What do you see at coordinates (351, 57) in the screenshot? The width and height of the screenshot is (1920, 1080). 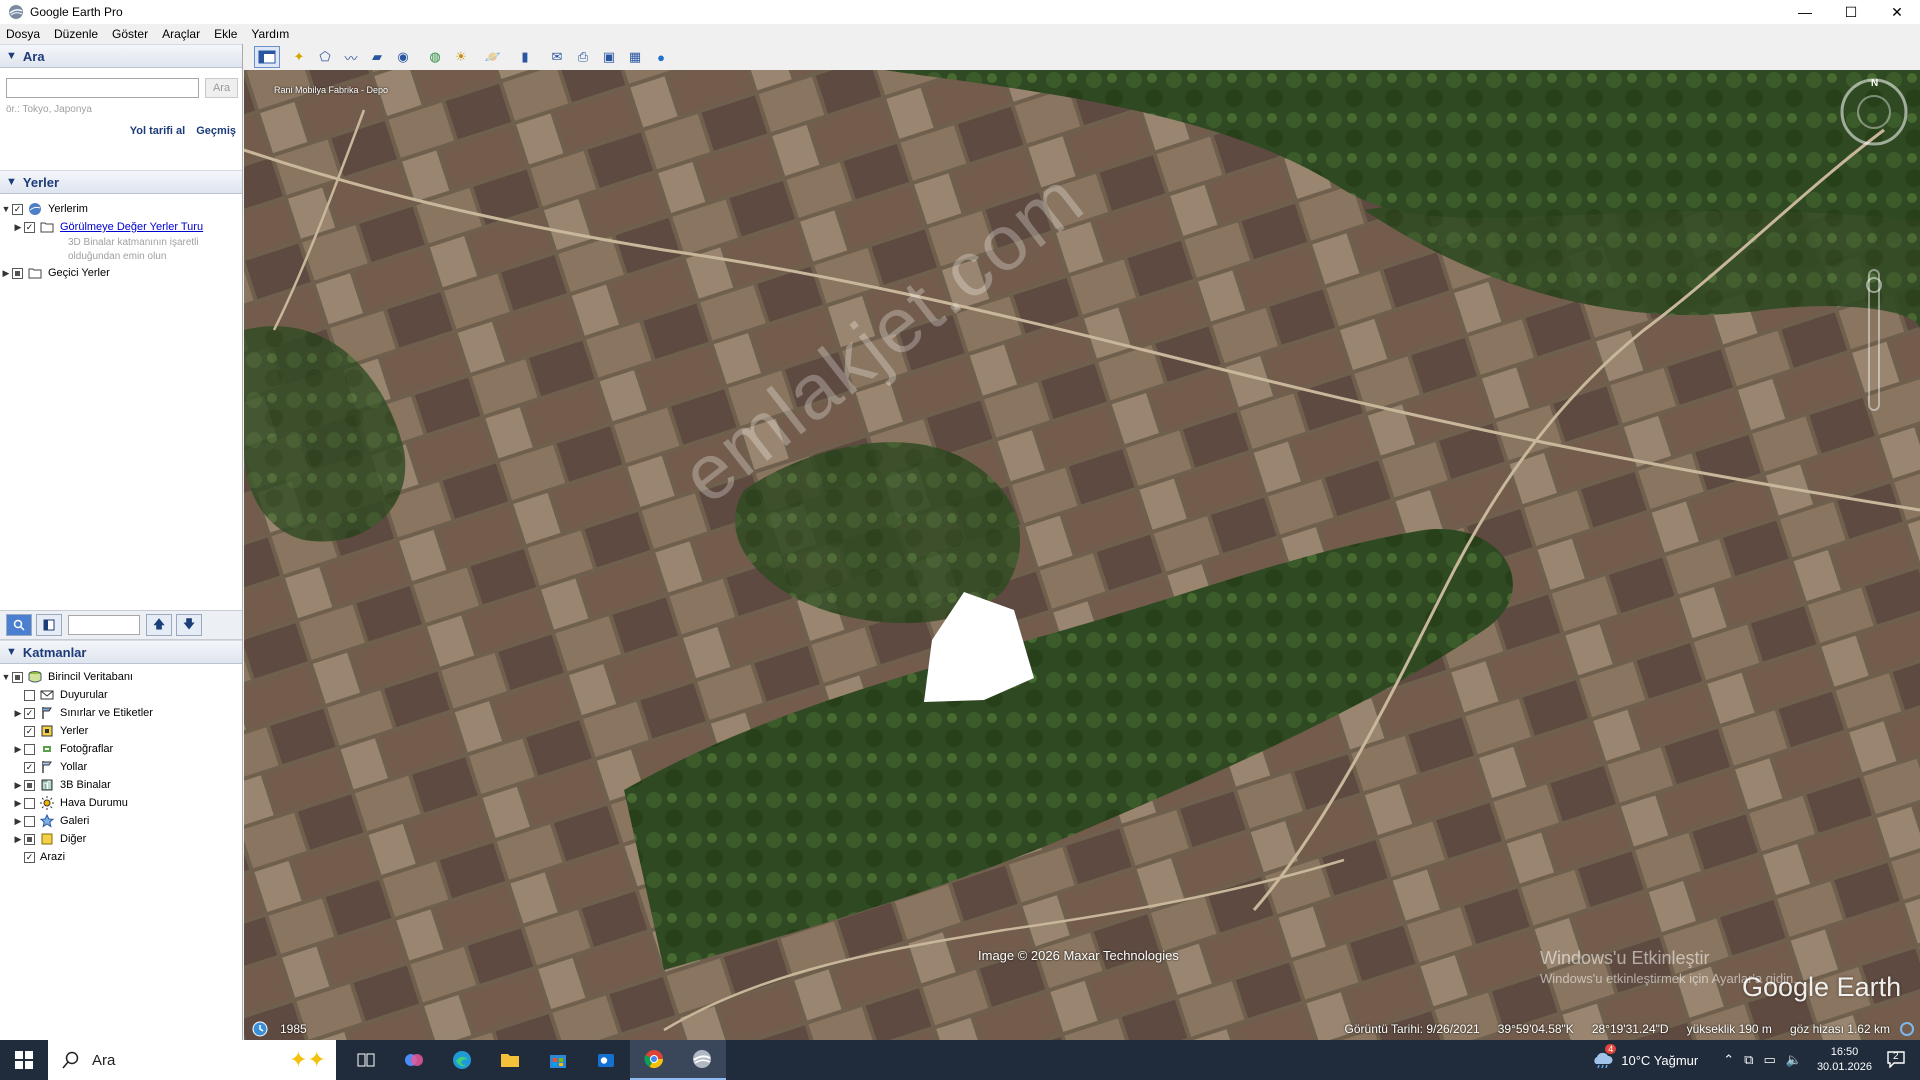 I see `add-path-button: 〰` at bounding box center [351, 57].